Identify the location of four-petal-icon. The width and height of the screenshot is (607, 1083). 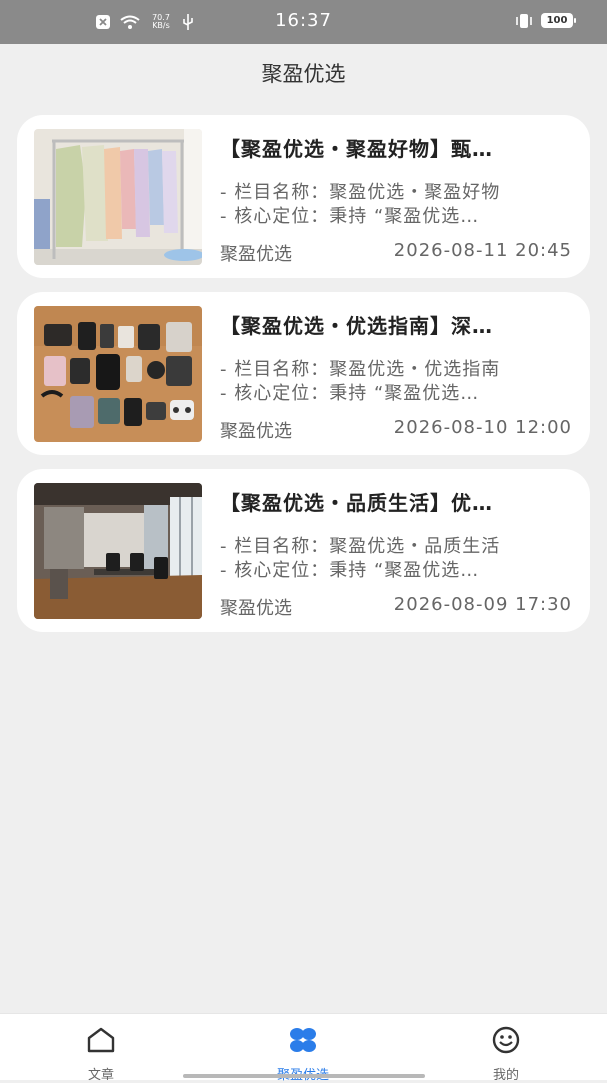
(303, 1040).